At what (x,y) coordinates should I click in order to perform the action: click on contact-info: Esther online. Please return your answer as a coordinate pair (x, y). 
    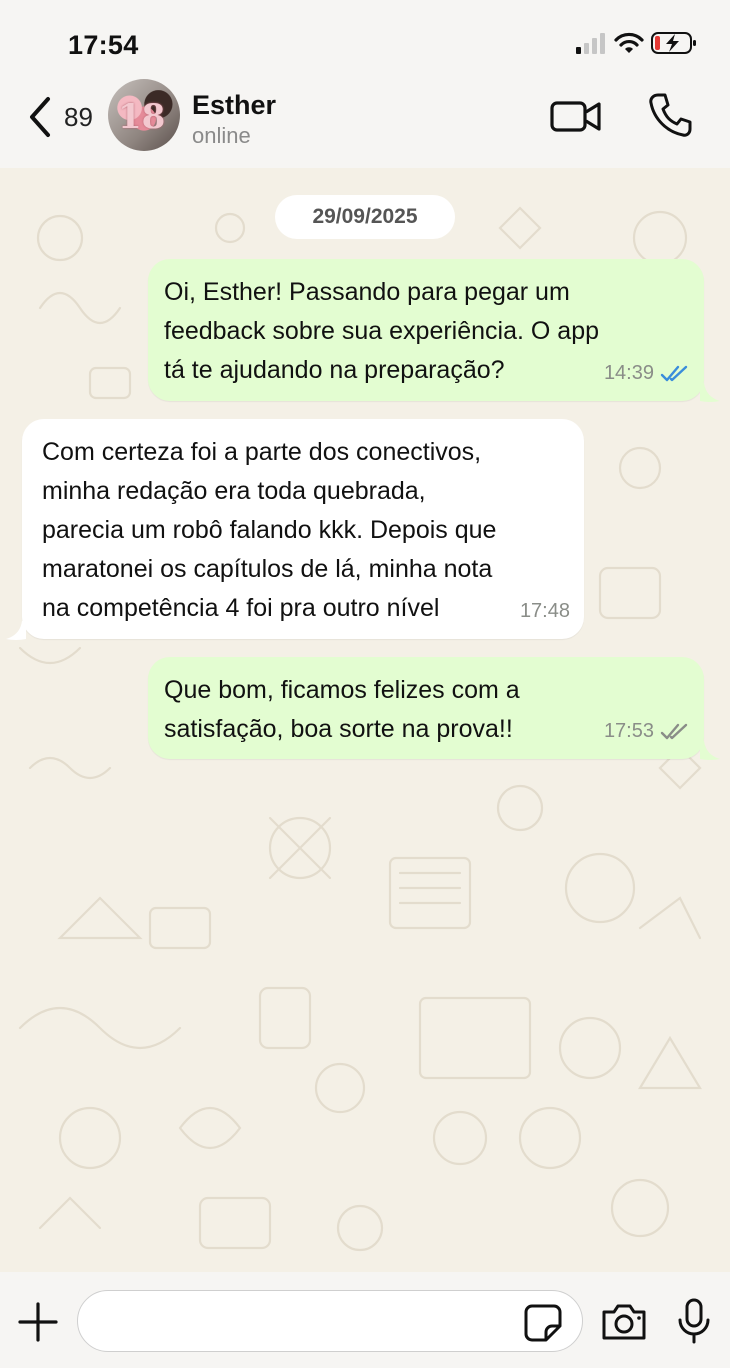
    Looking at the image, I should click on (234, 119).